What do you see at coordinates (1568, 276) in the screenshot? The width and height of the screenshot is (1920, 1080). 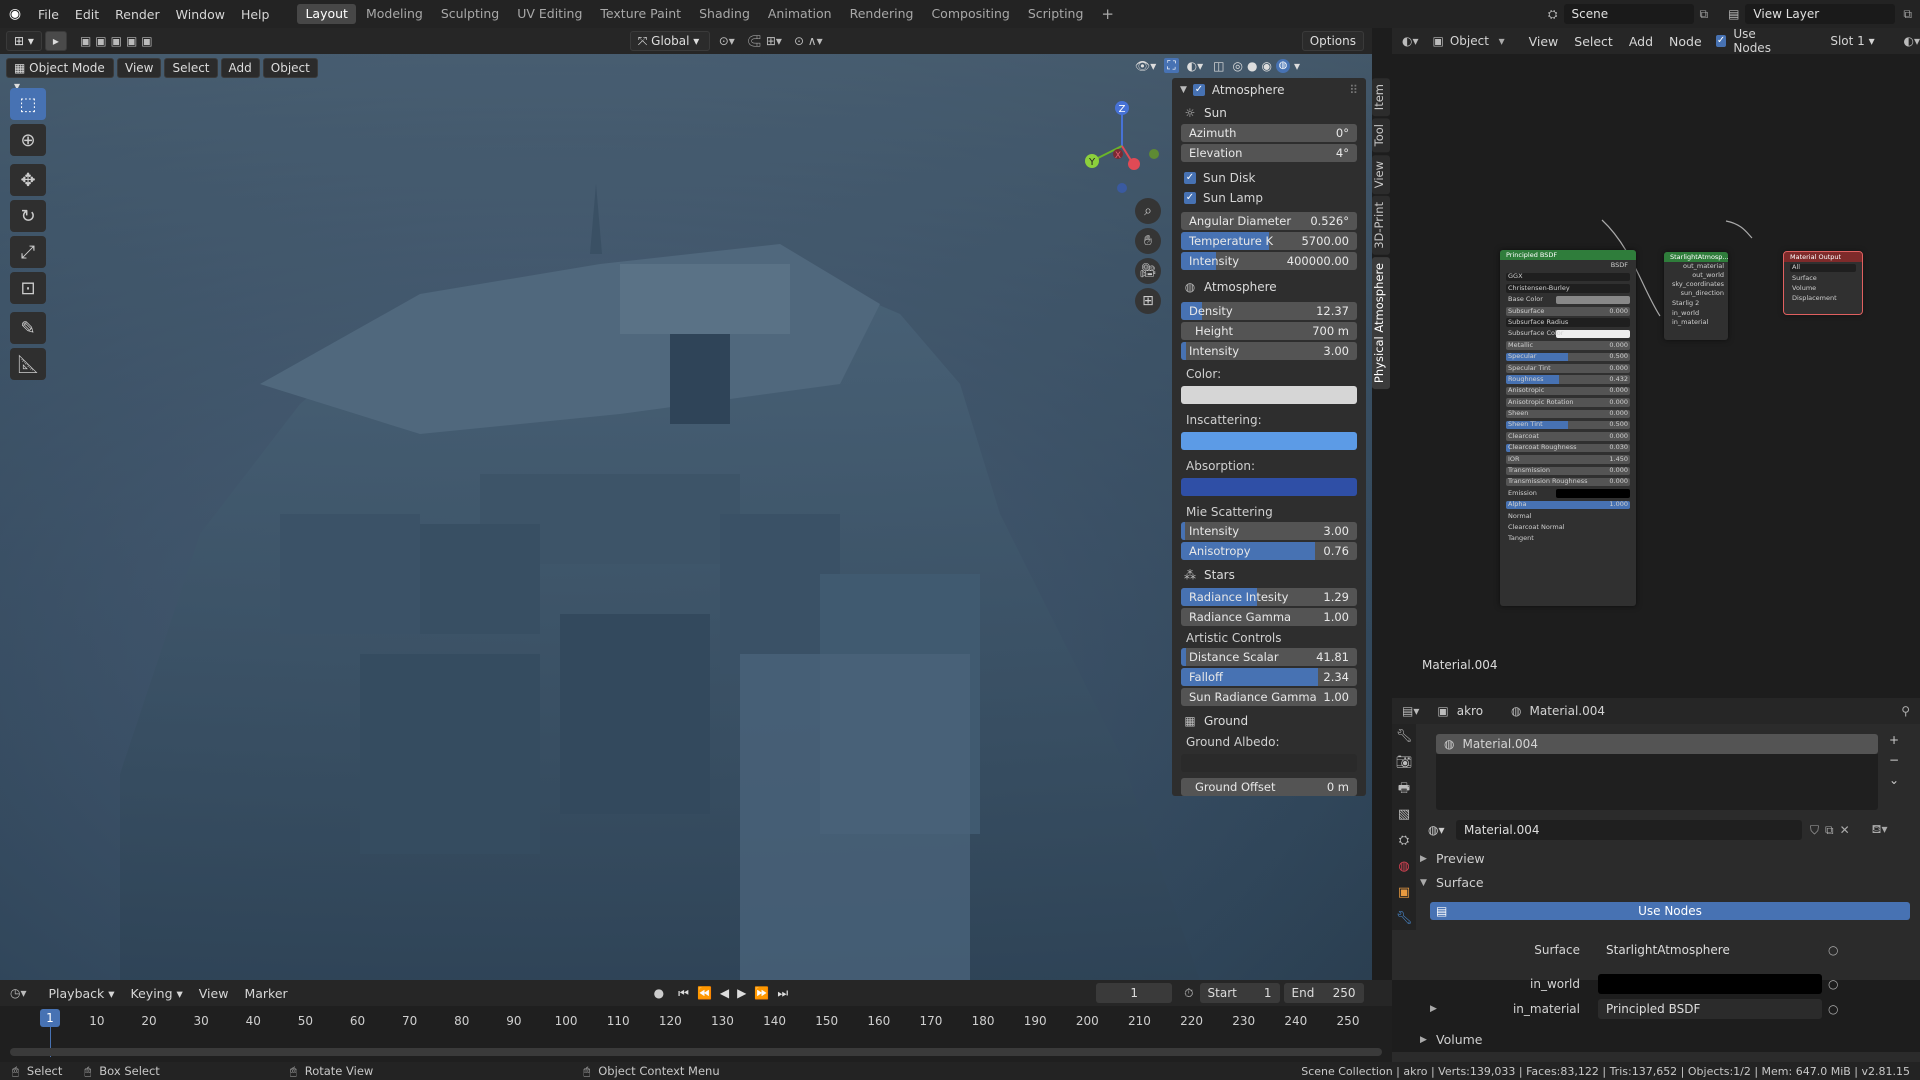 I see `bsdf-distribution-dropdown: GGX` at bounding box center [1568, 276].